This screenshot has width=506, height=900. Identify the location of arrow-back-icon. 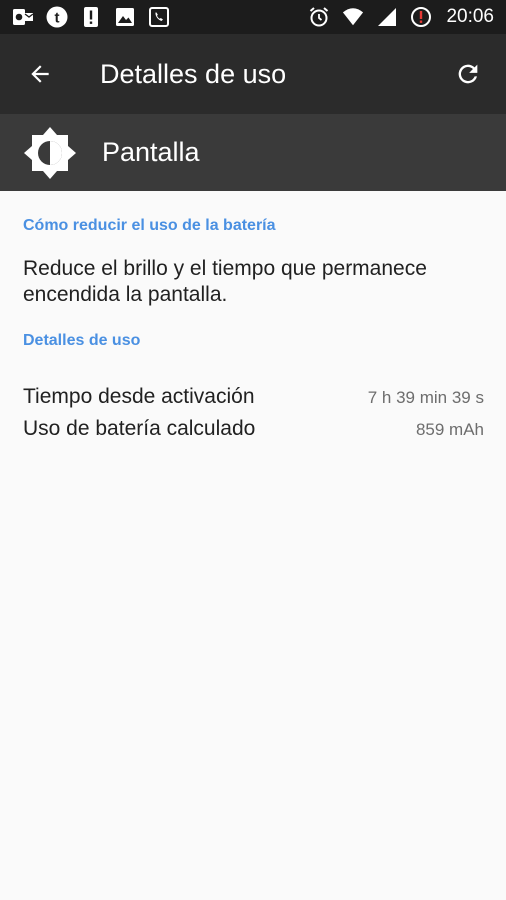
(40, 74).